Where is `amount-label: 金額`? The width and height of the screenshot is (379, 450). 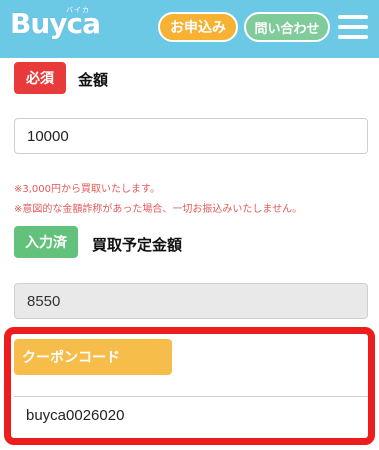 amount-label: 金額 is located at coordinates (93, 80).